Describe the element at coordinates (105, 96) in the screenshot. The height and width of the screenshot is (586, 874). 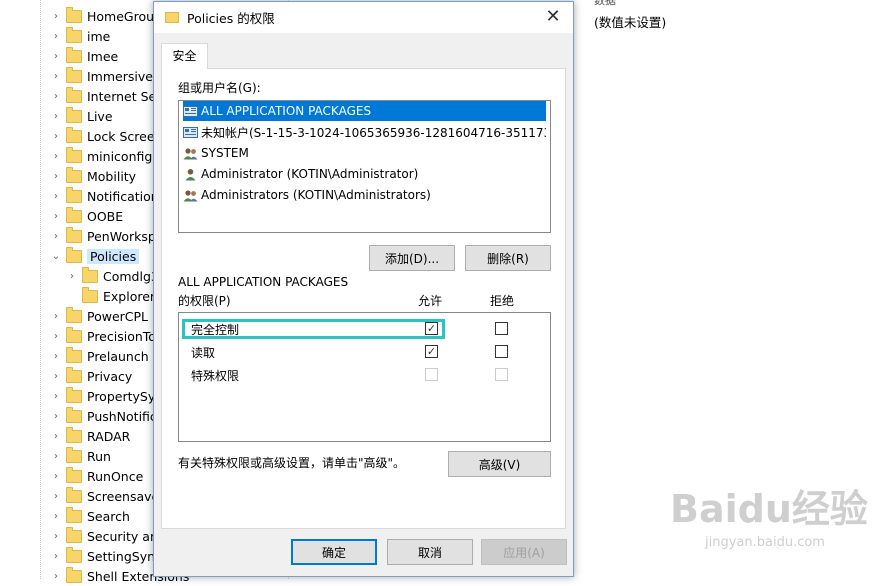
I see `tree-item: › Internet Set` at that location.